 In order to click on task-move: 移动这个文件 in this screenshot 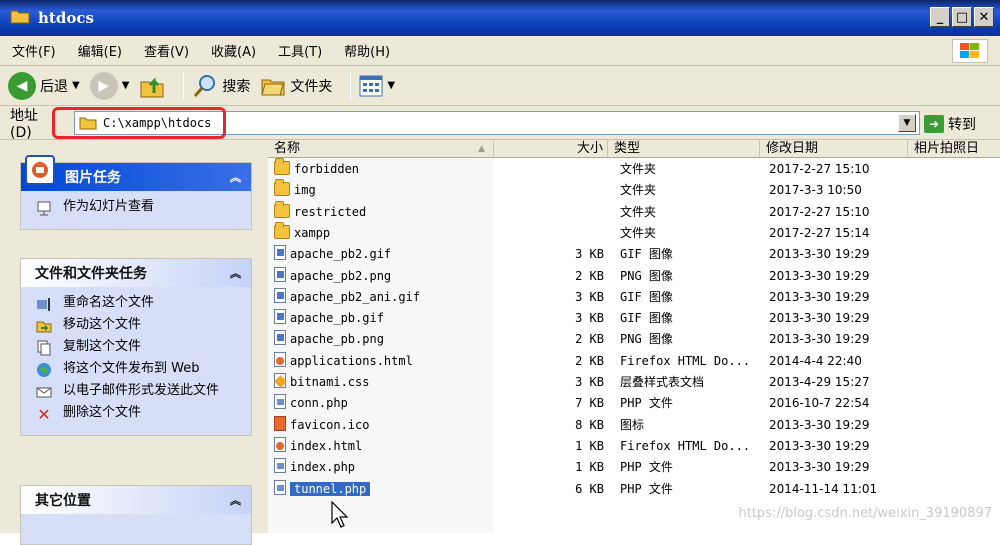, I will do `click(138, 326)`.